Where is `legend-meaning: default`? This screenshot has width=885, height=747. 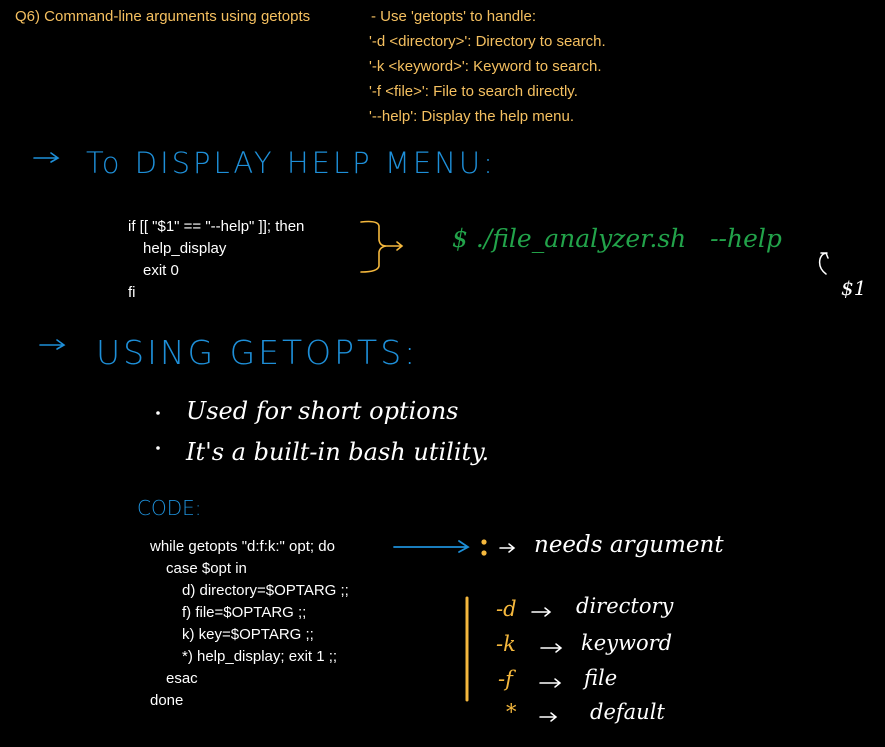
legend-meaning: default is located at coordinates (627, 712).